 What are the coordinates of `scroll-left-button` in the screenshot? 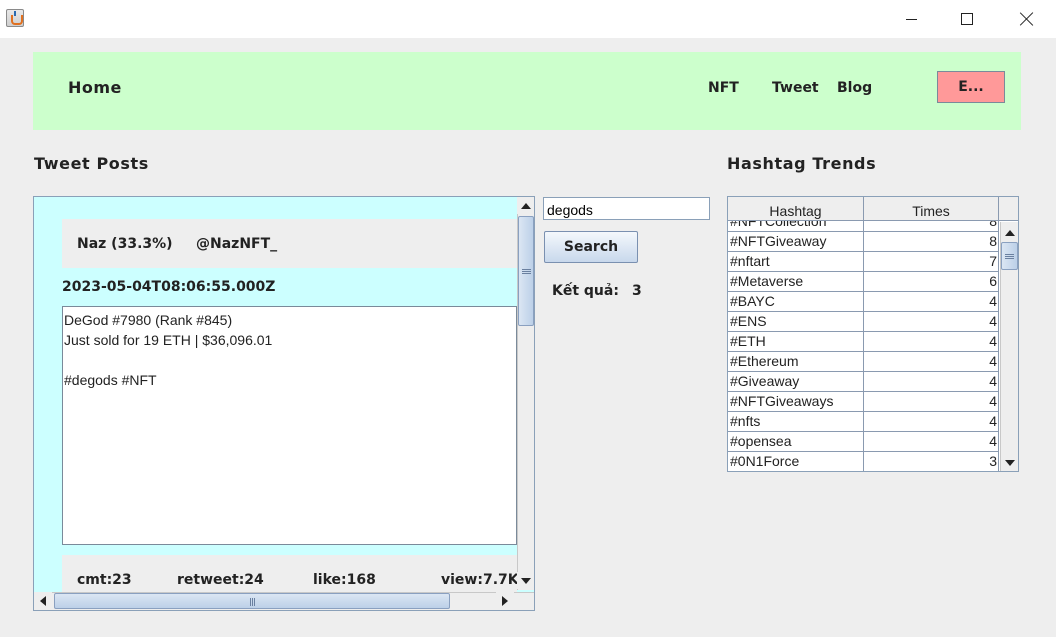 It's located at (43, 601).